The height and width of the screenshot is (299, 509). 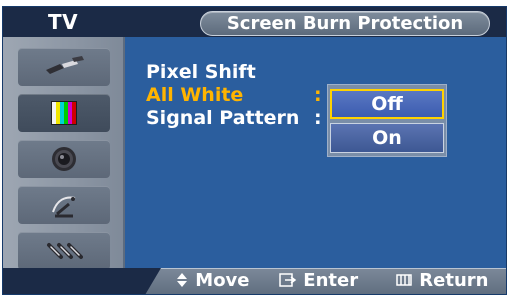 I want to click on sound-icon, so click(x=64, y=159).